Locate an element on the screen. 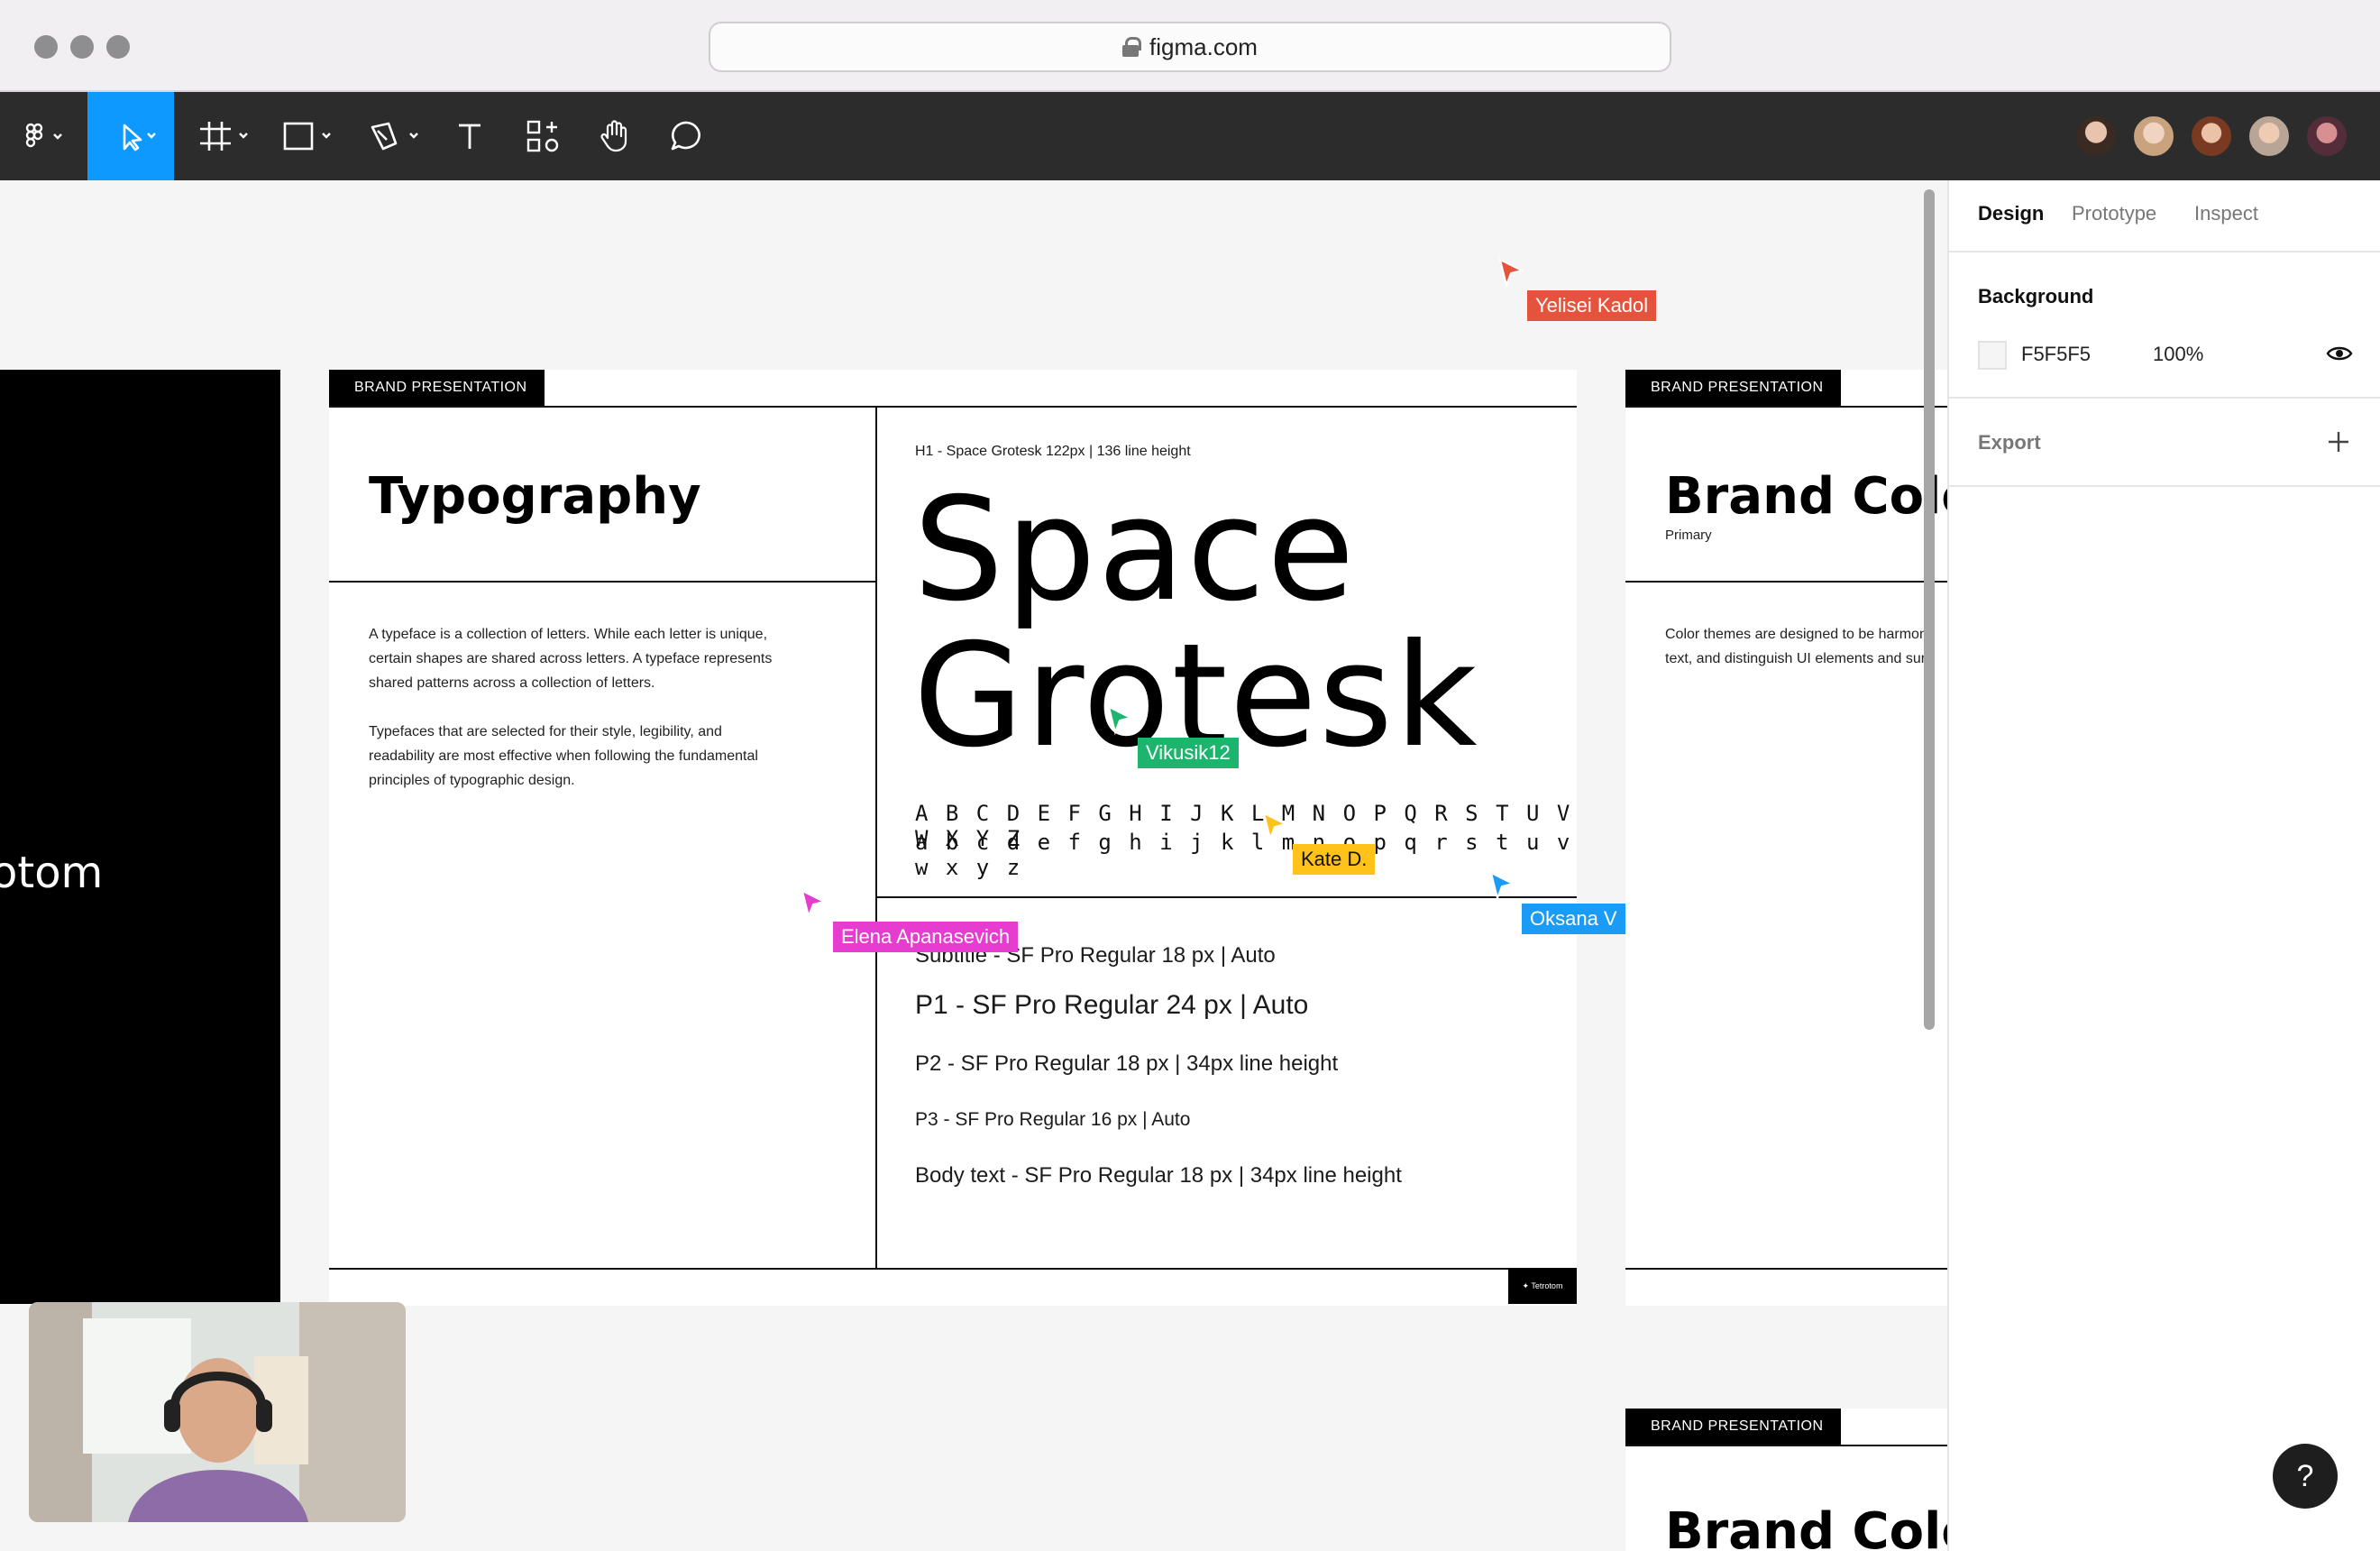 The height and width of the screenshot is (1551, 2380). components-icon is located at coordinates (542, 136).